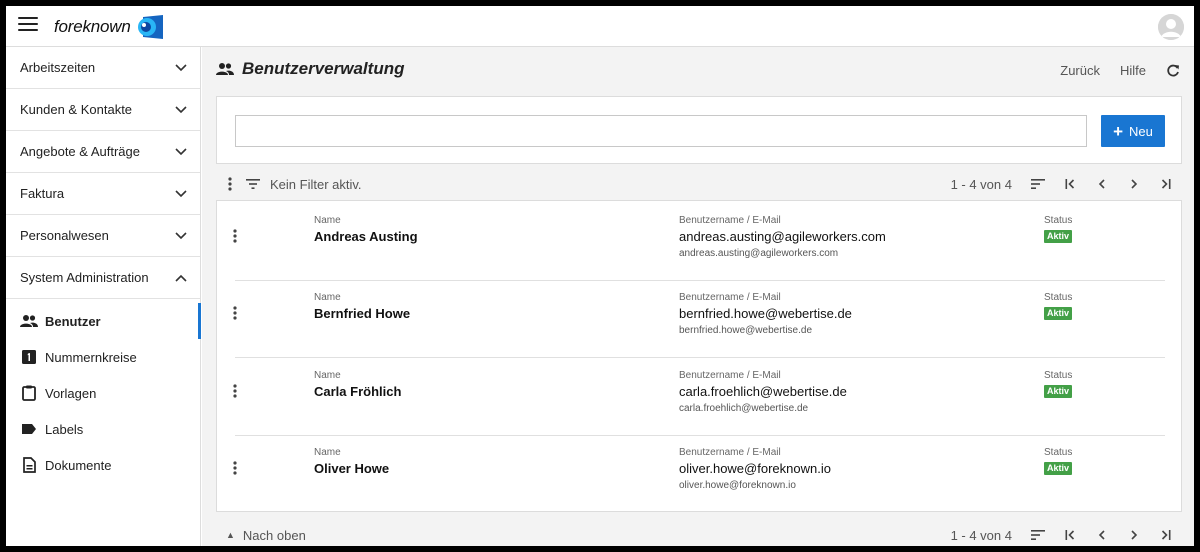  What do you see at coordinates (763, 391) in the screenshot?
I see `user-username: carla.froehlich@webertise.de` at bounding box center [763, 391].